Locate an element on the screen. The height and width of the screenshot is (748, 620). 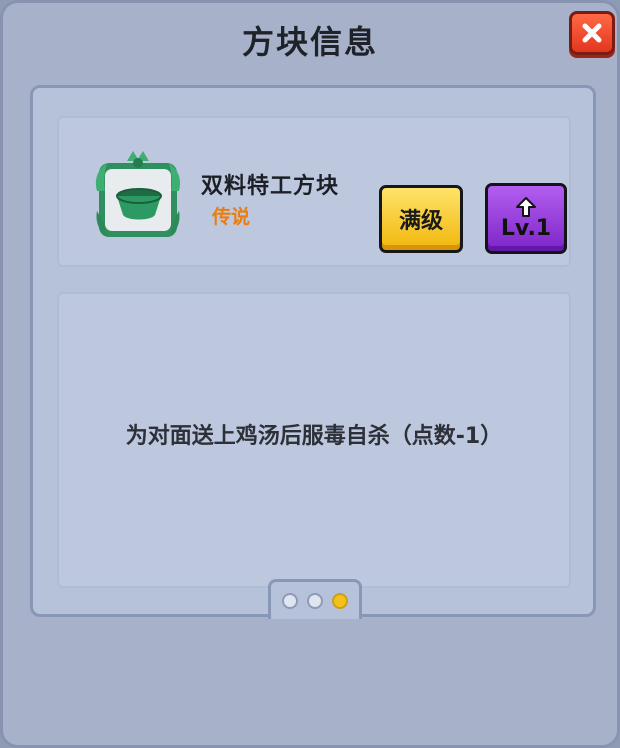
up-arrow-icon is located at coordinates (526, 206).